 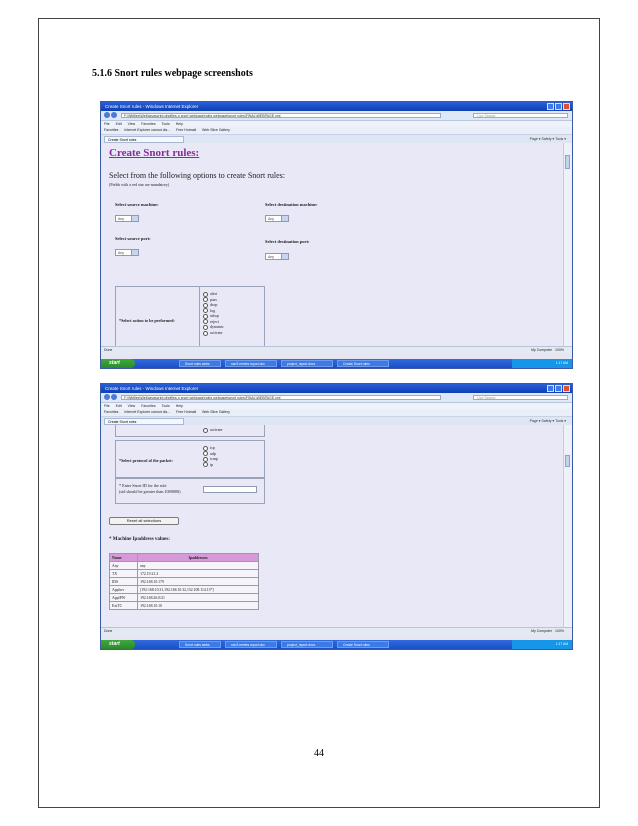 What do you see at coordinates (123, 573) in the screenshot?
I see `table-cell: TX` at bounding box center [123, 573].